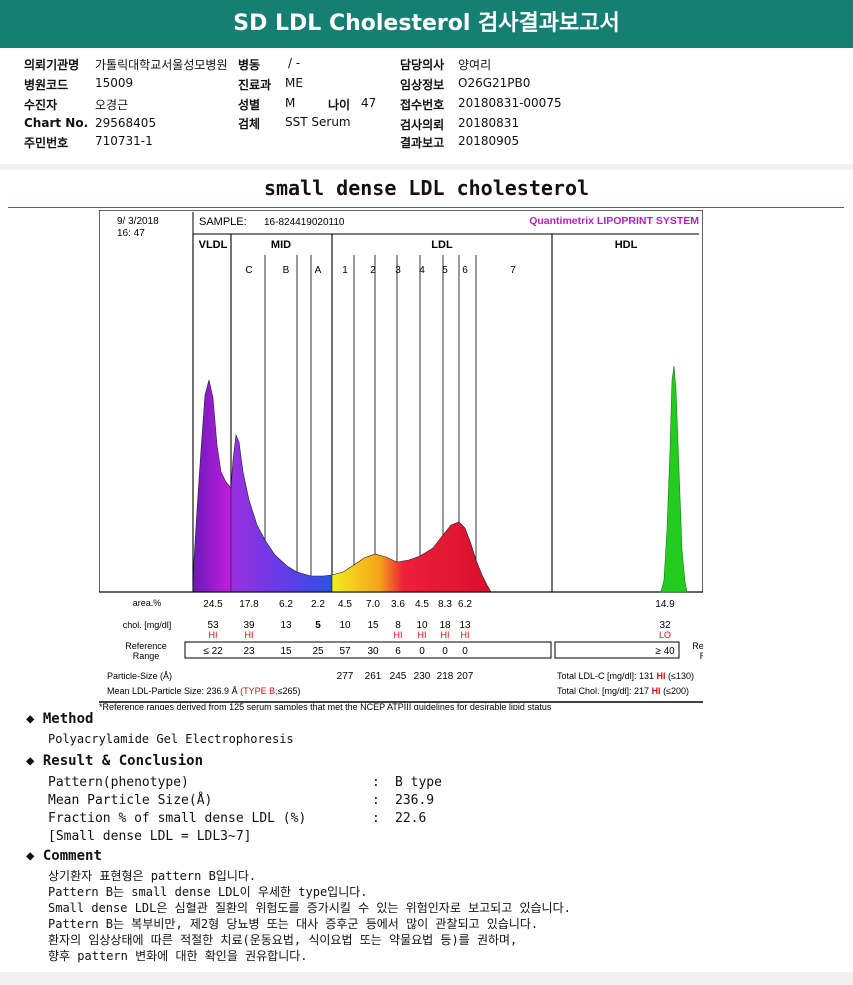 The height and width of the screenshot is (985, 853). I want to click on doctor-label: 담당의사, so click(422, 65).